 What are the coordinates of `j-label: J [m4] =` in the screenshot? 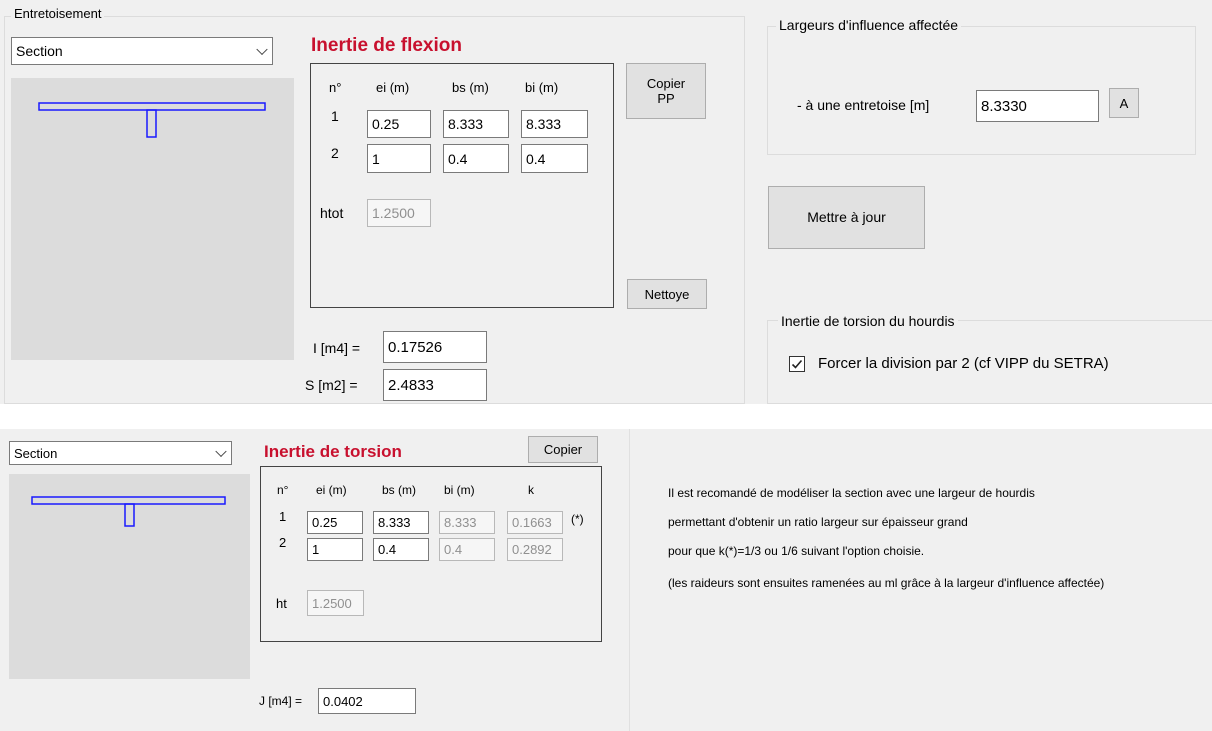 It's located at (281, 701).